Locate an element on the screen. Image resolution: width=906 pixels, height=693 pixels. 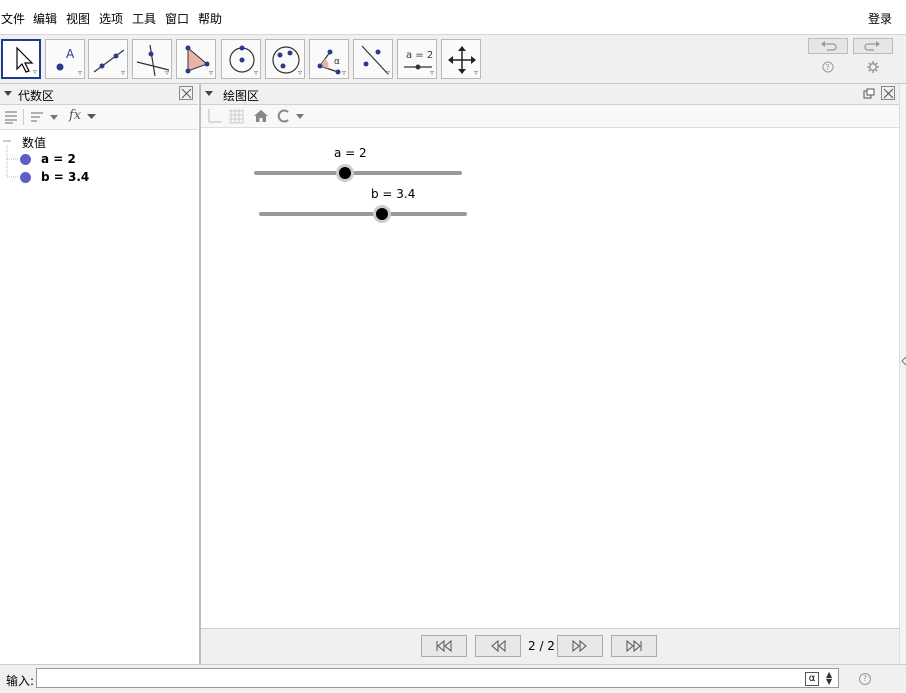
redo-button is located at coordinates (873, 46).